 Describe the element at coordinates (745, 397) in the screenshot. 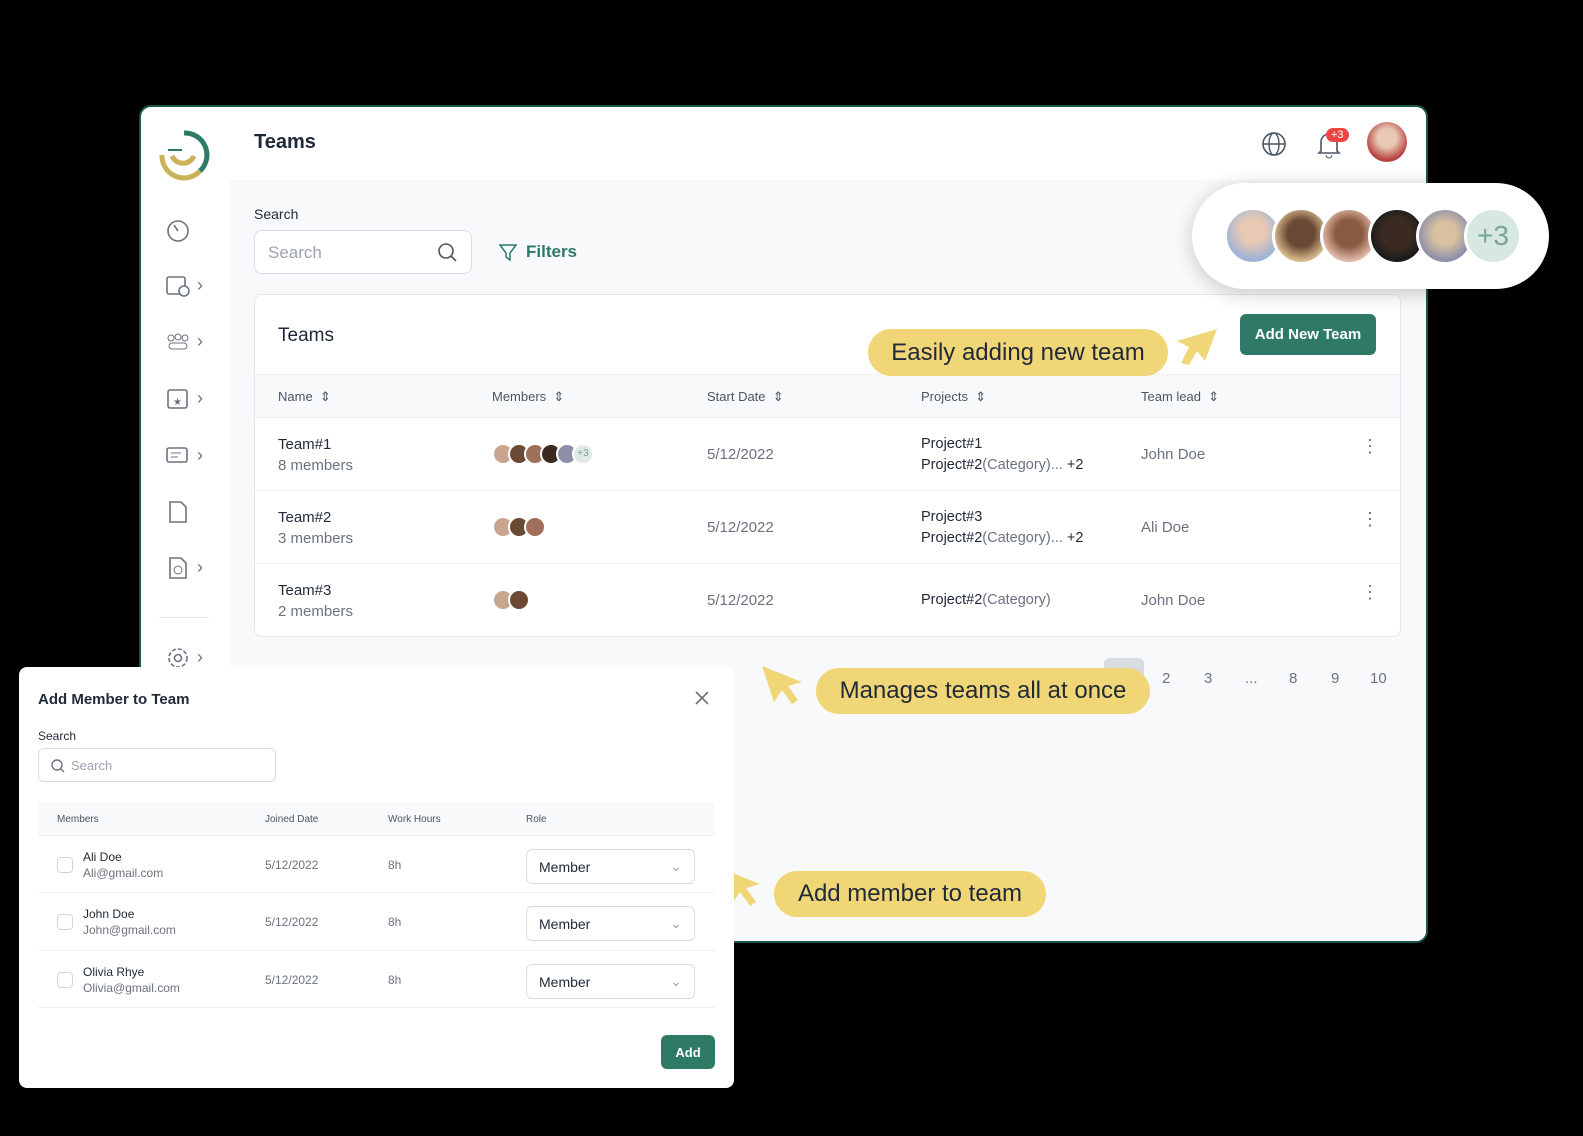

I see `col-start-date: Start Date ⇕` at that location.